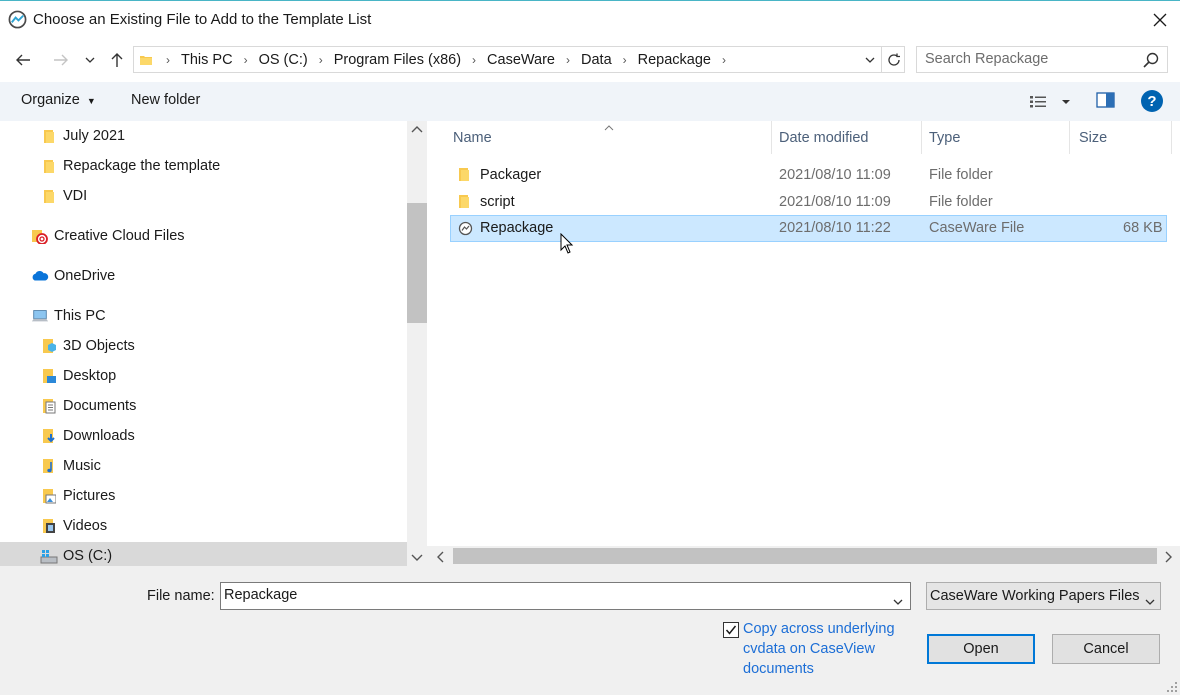  I want to click on music-icon, so click(49, 466).